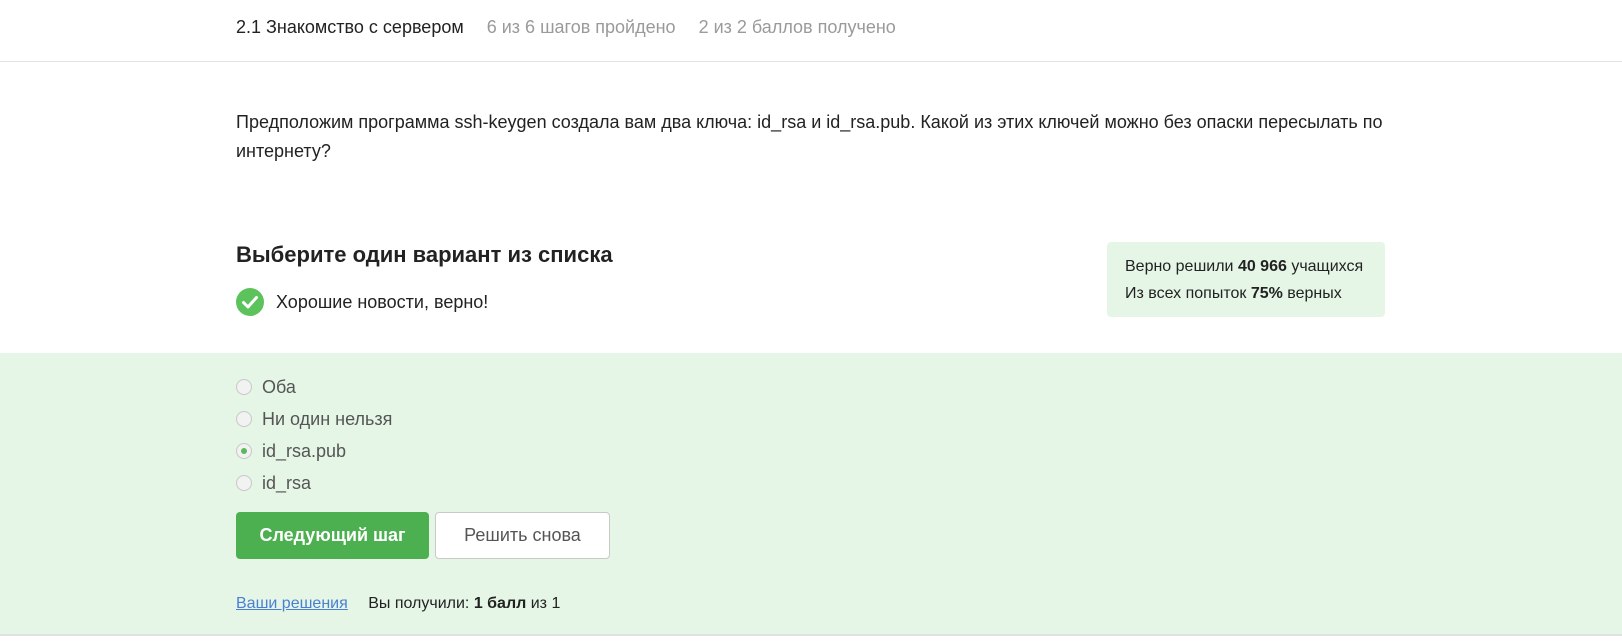  I want to click on stats-solved-line: Верно решили 40 966 учащихся, so click(1246, 266).